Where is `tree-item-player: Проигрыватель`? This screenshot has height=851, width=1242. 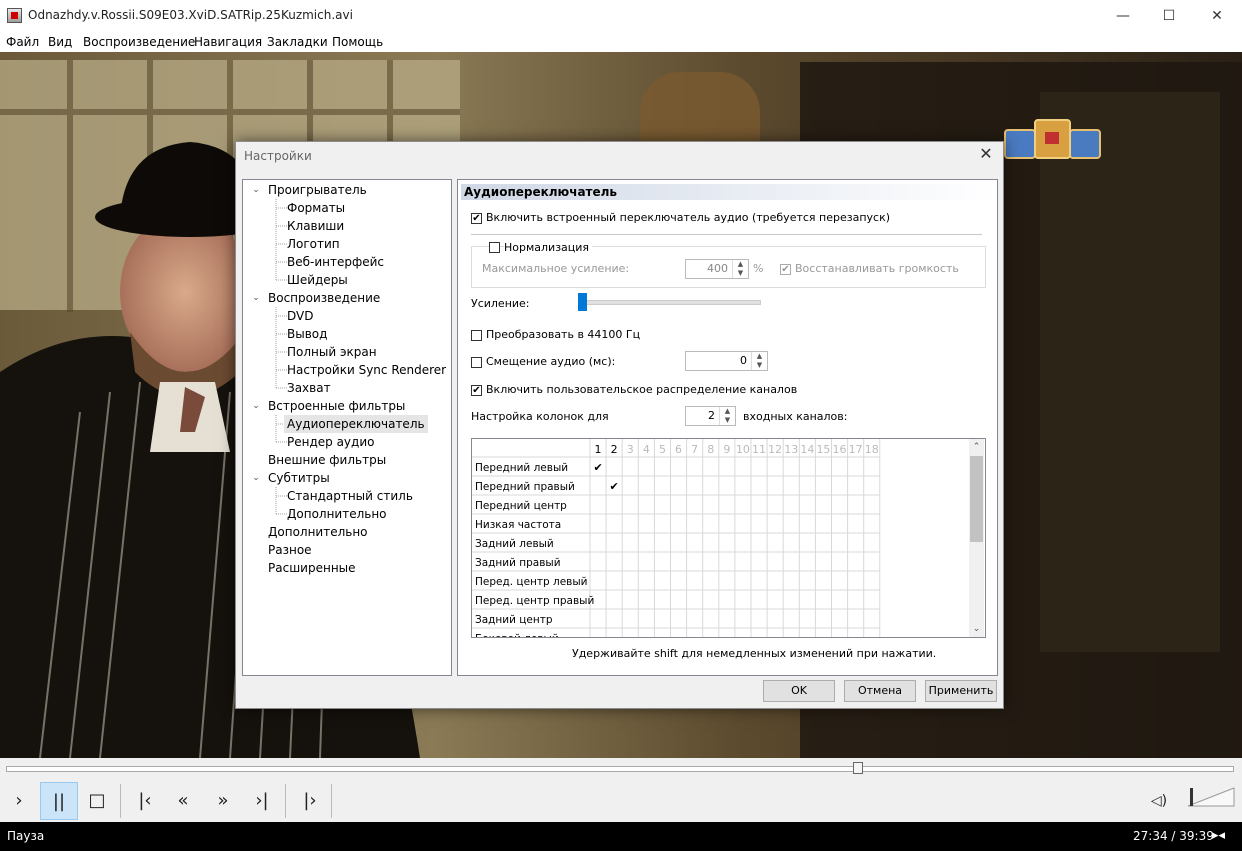 tree-item-player: Проигрыватель is located at coordinates (317, 190).